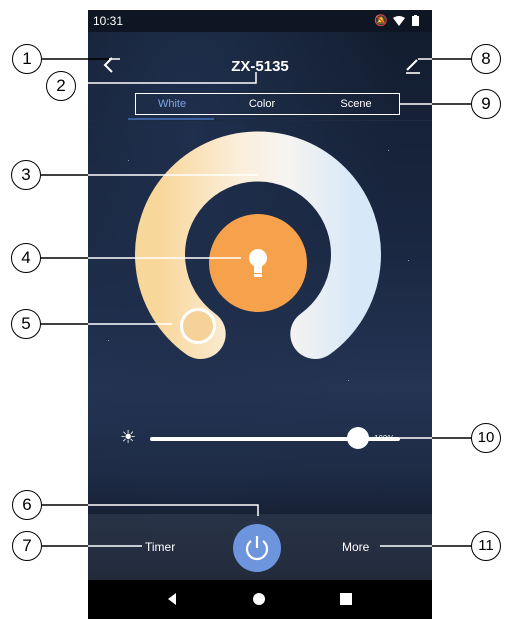 The image size is (507, 619). What do you see at coordinates (27, 59) in the screenshot?
I see `callout-1: 1` at bounding box center [27, 59].